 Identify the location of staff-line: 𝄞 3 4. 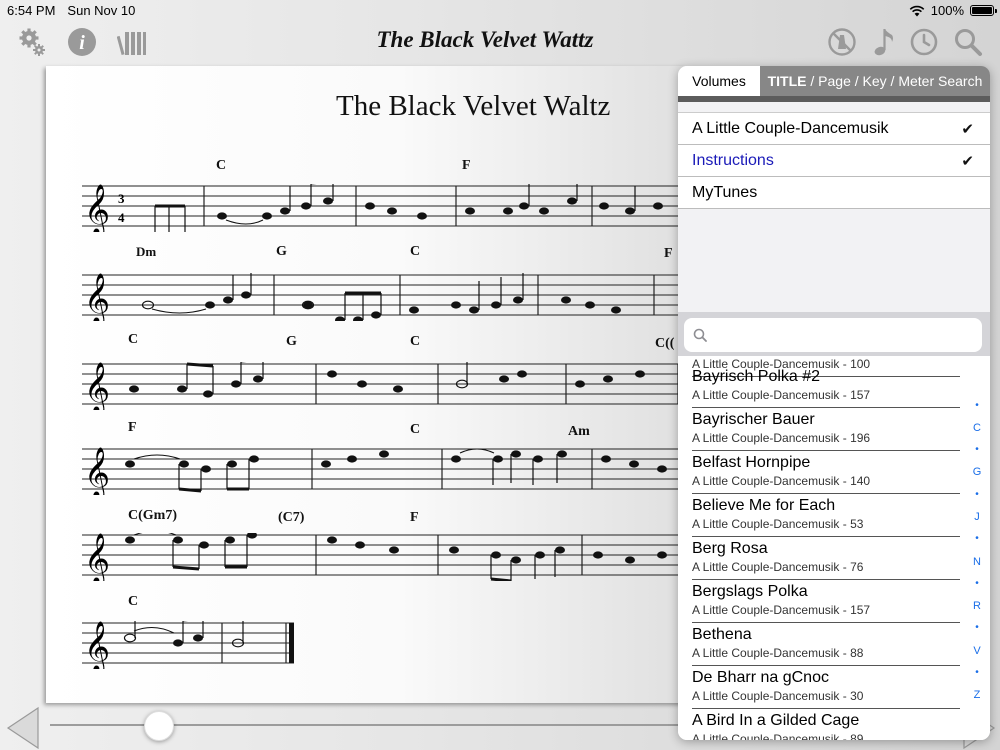
(384, 208).